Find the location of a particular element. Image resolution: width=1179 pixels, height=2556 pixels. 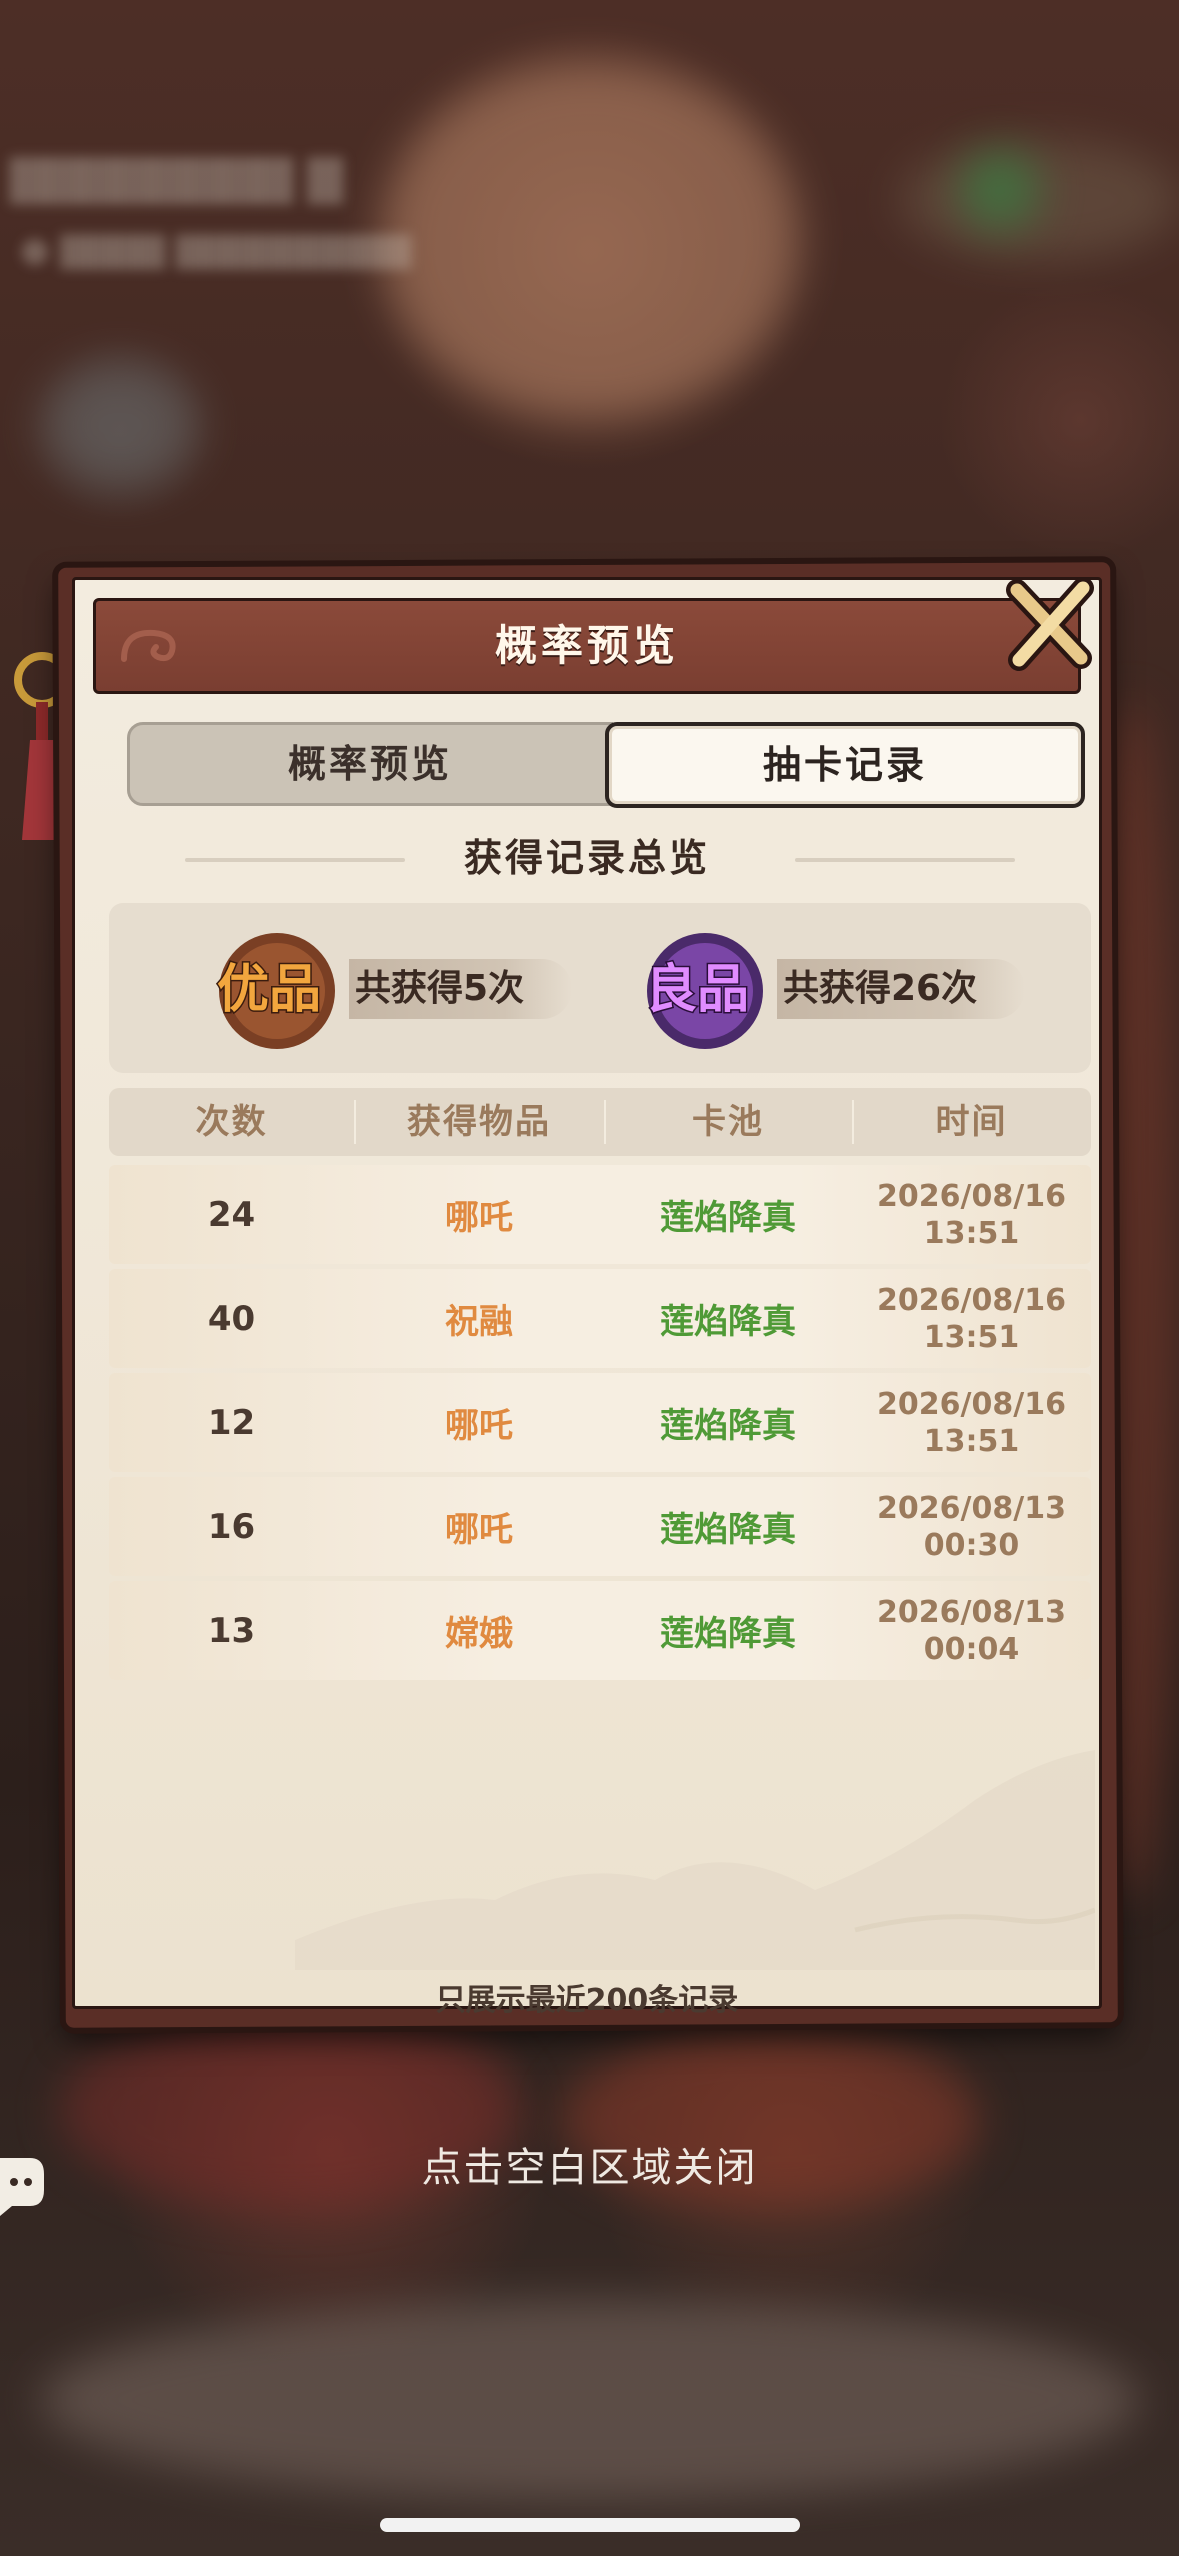

header-item: 获得物品 is located at coordinates (479, 1122).